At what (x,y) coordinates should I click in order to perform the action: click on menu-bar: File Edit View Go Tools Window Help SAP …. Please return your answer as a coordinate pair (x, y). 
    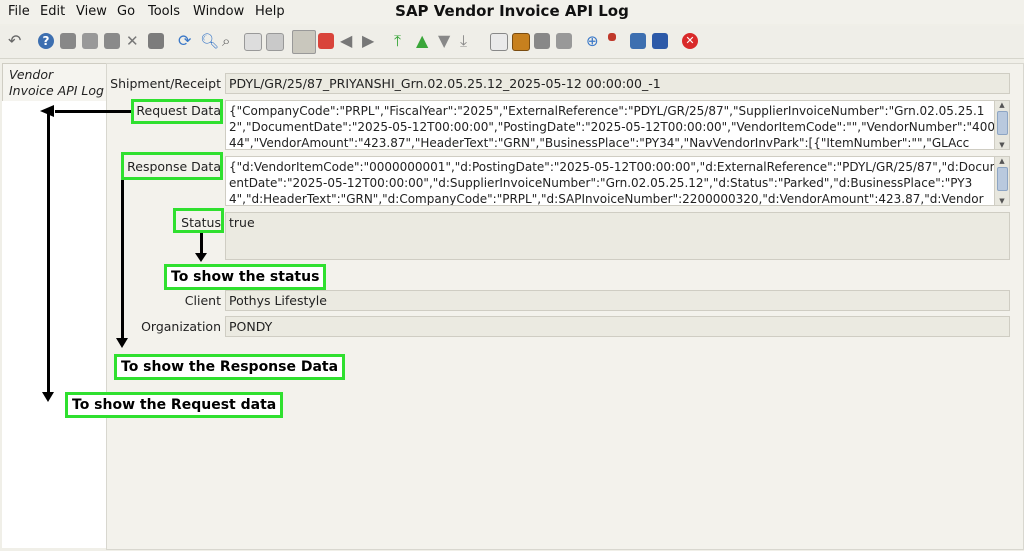
    Looking at the image, I should click on (512, 12).